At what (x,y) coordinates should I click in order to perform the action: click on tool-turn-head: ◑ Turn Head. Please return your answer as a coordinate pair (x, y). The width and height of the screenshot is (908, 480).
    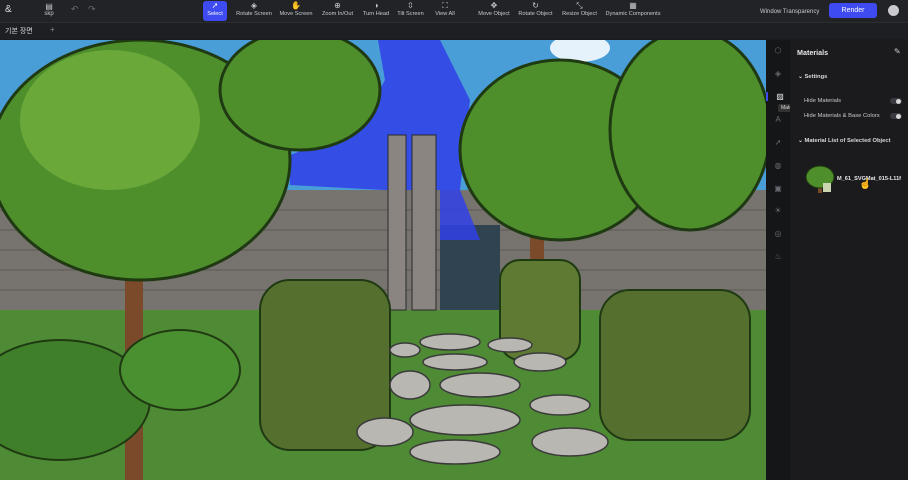
    Looking at the image, I should click on (376, 11).